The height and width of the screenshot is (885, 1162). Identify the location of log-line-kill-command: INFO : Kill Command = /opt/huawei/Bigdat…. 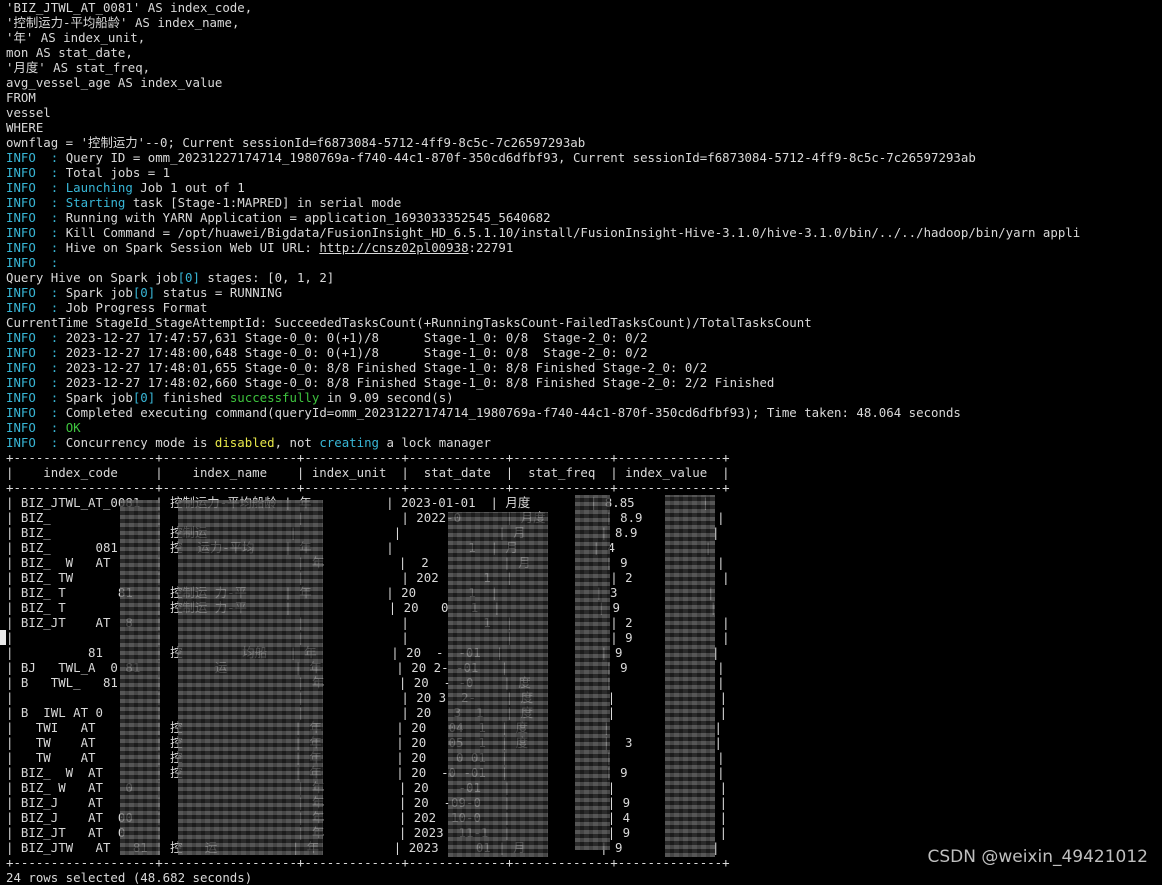
(543, 232).